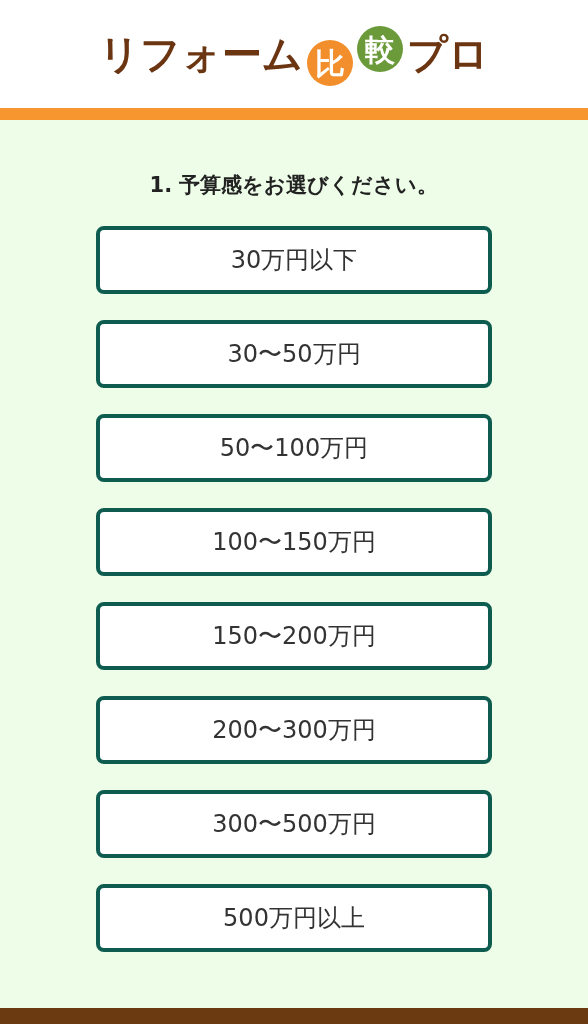 This screenshot has width=588, height=1024. What do you see at coordinates (294, 635) in the screenshot?
I see `option-button: 150〜200万円` at bounding box center [294, 635].